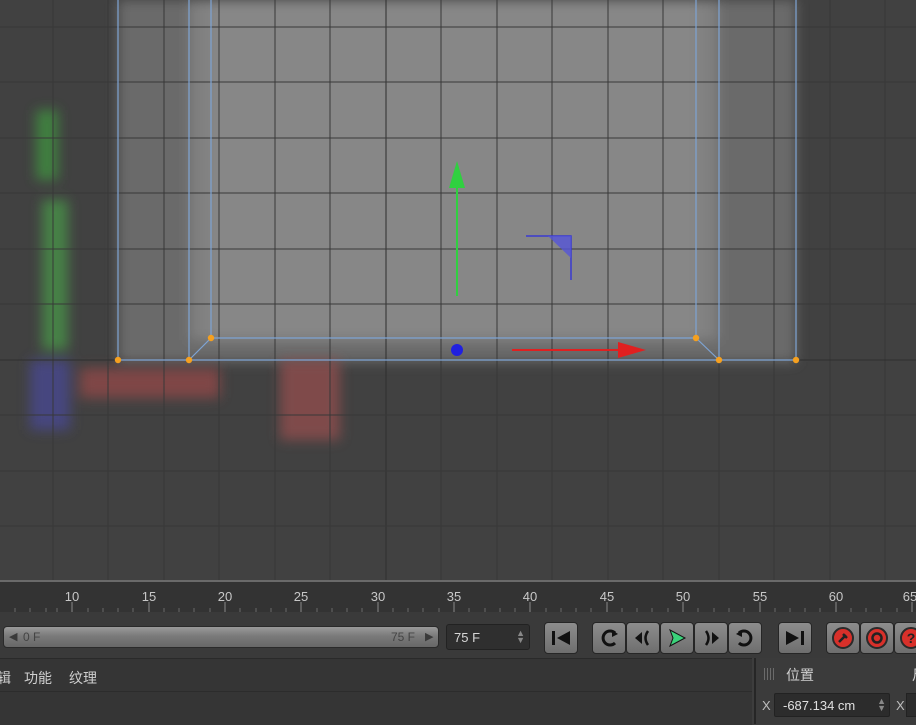  I want to click on size-header: 尺, so click(914, 675).